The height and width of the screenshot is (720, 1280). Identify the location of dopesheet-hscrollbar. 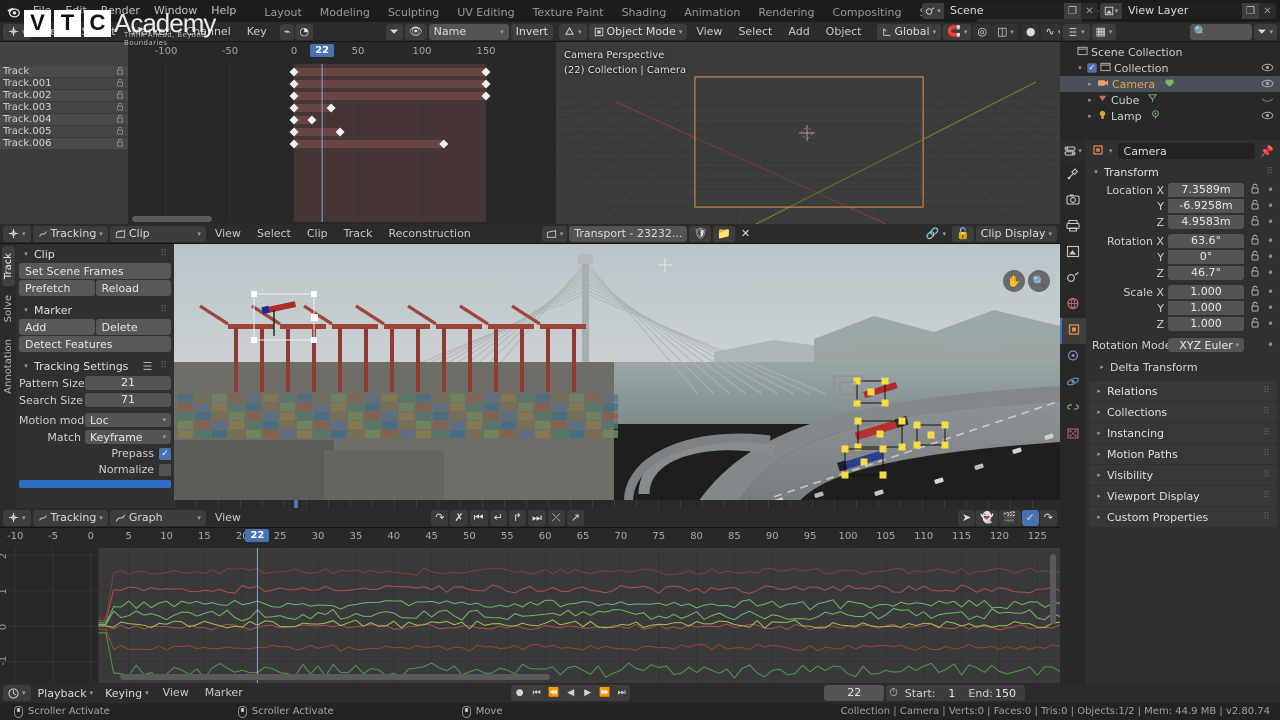
(172, 219).